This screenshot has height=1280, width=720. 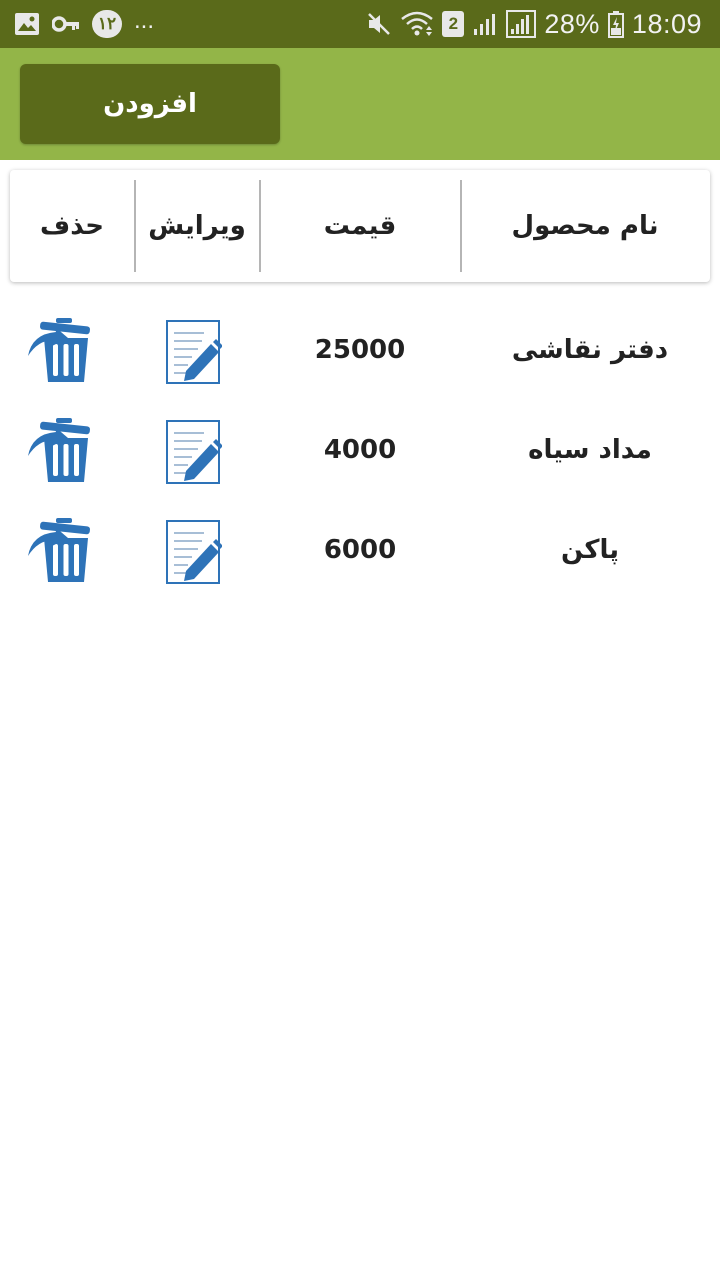 I want to click on mute-icon, so click(x=379, y=24).